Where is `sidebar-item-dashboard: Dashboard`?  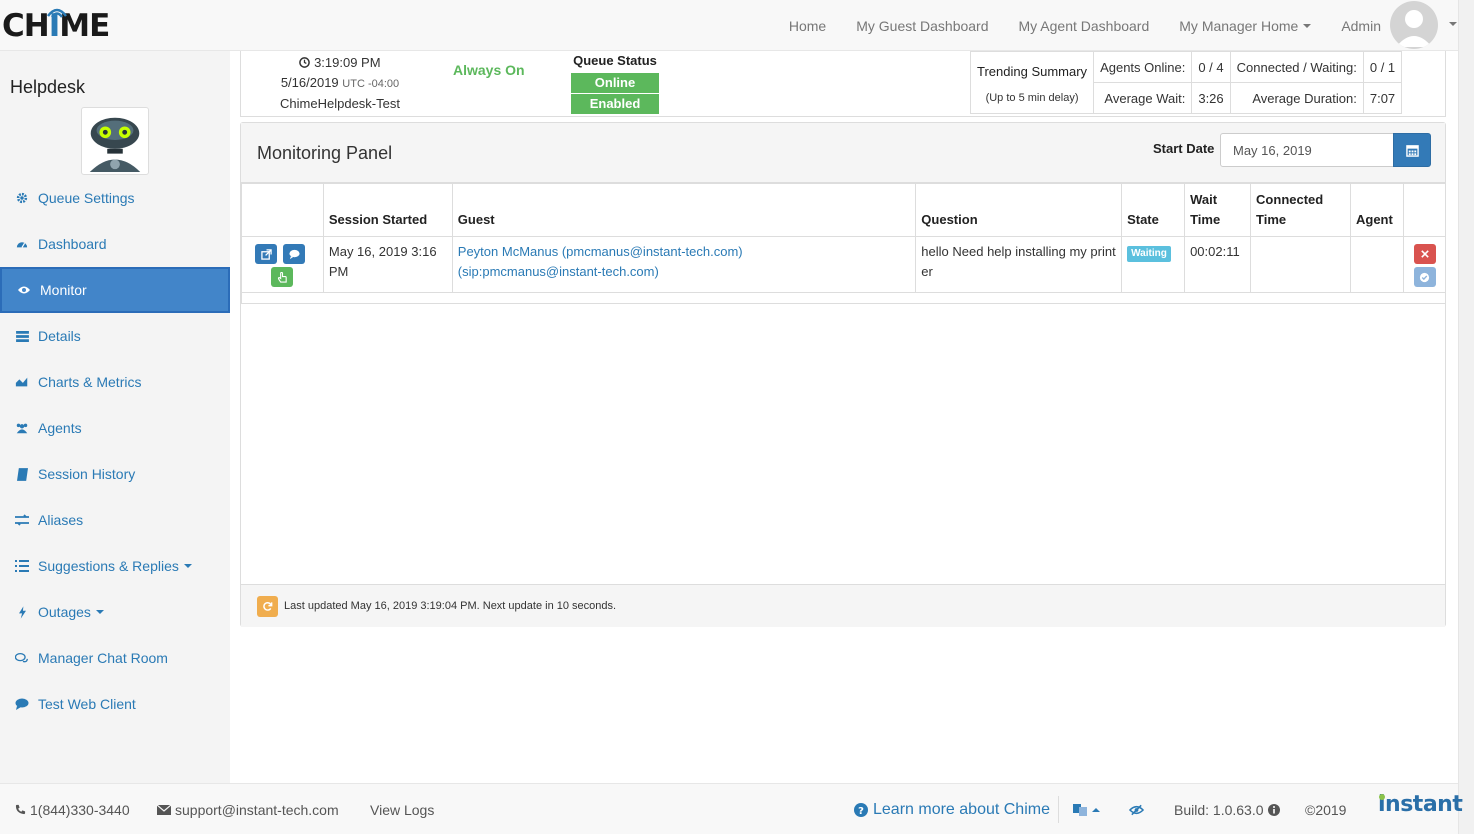 sidebar-item-dashboard: Dashboard is located at coordinates (115, 244).